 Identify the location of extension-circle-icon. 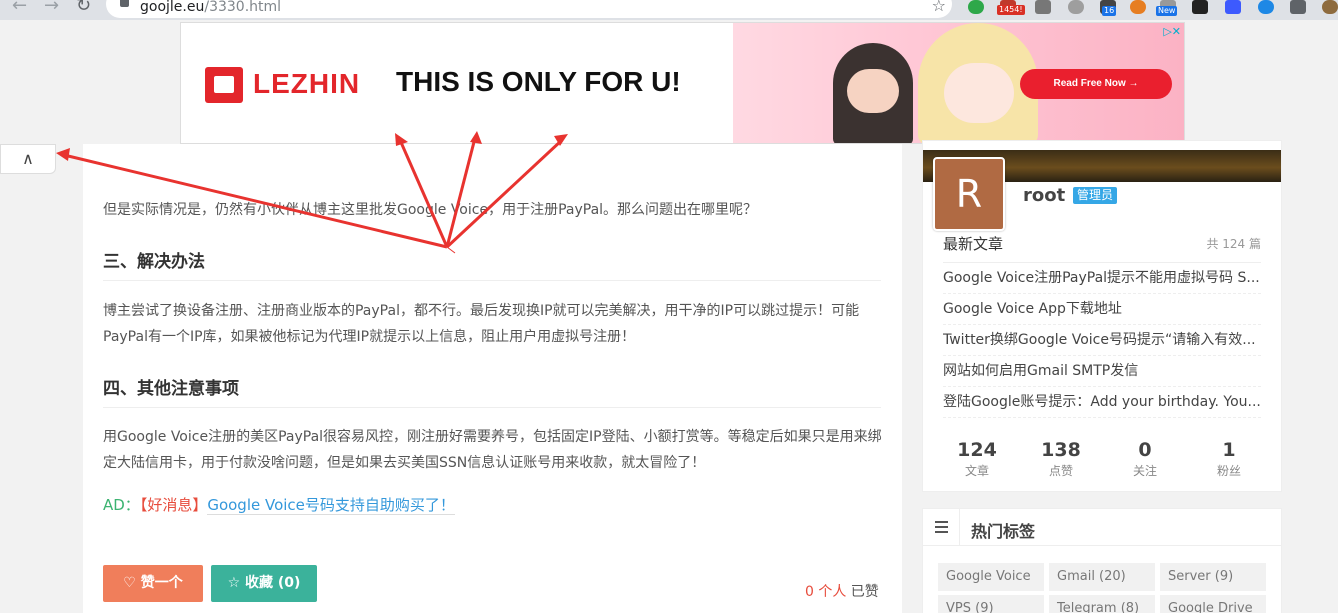
(1076, 7).